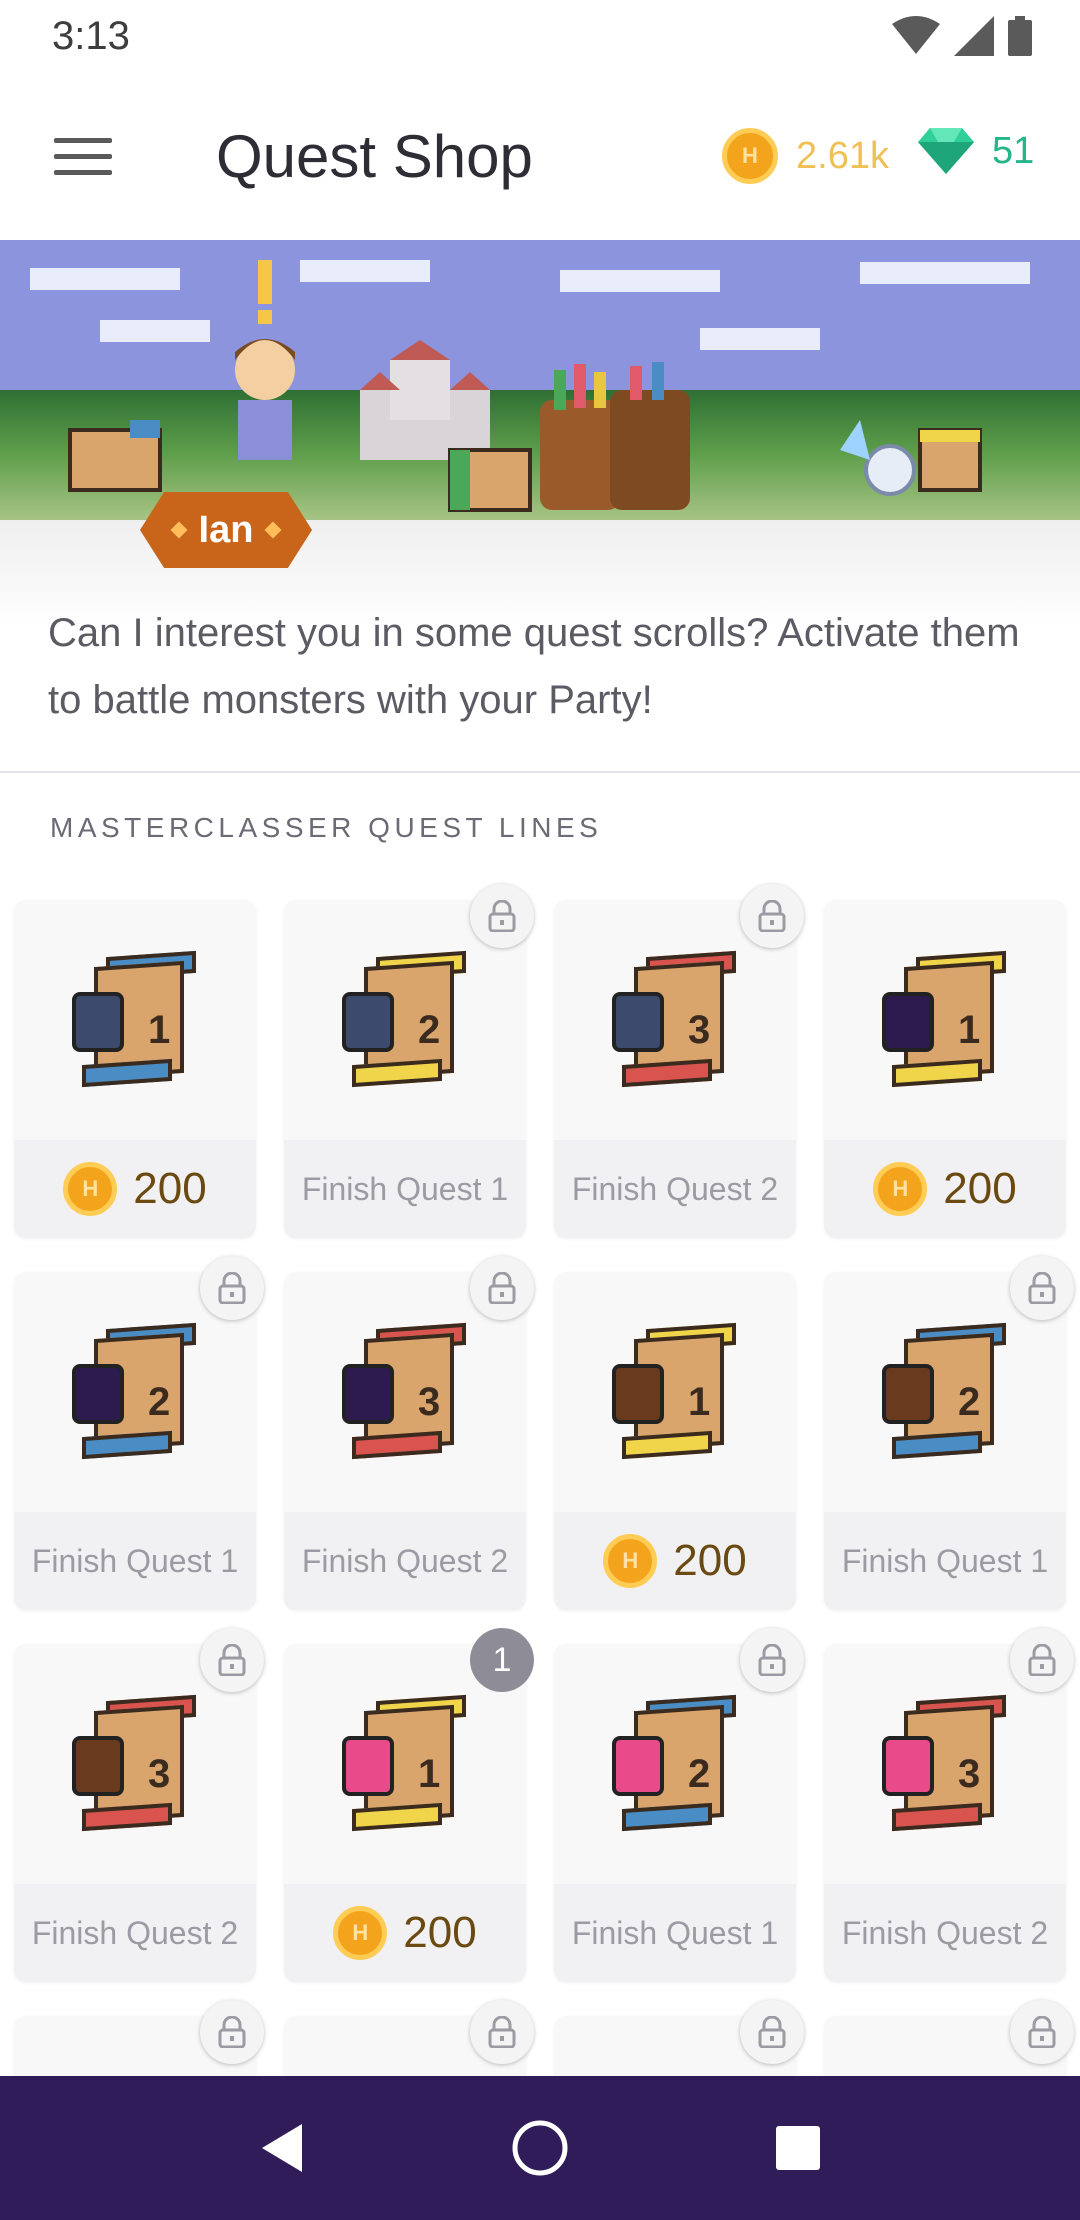 The image size is (1080, 2220). Describe the element at coordinates (282, 2148) in the screenshot. I see `back-icon` at that location.